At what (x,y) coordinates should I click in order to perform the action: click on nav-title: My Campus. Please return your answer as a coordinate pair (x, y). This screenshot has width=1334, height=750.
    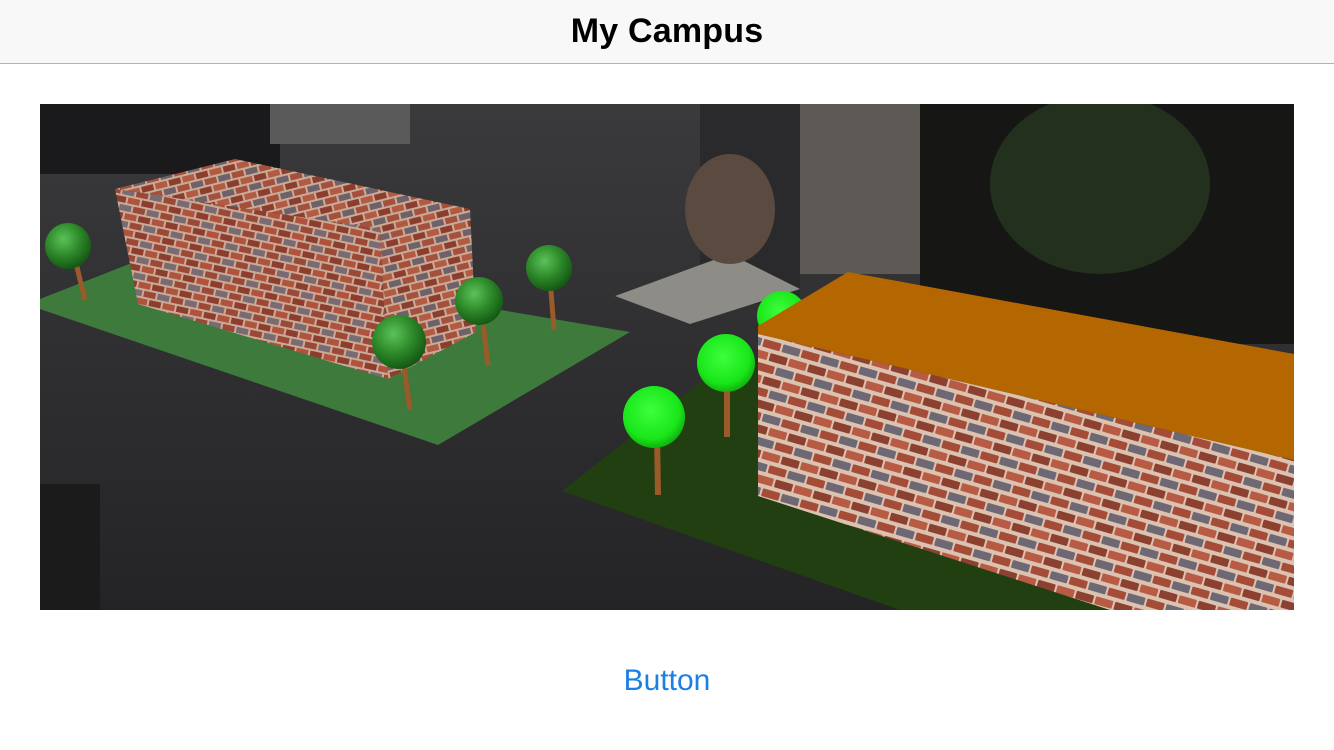
    Looking at the image, I should click on (667, 31).